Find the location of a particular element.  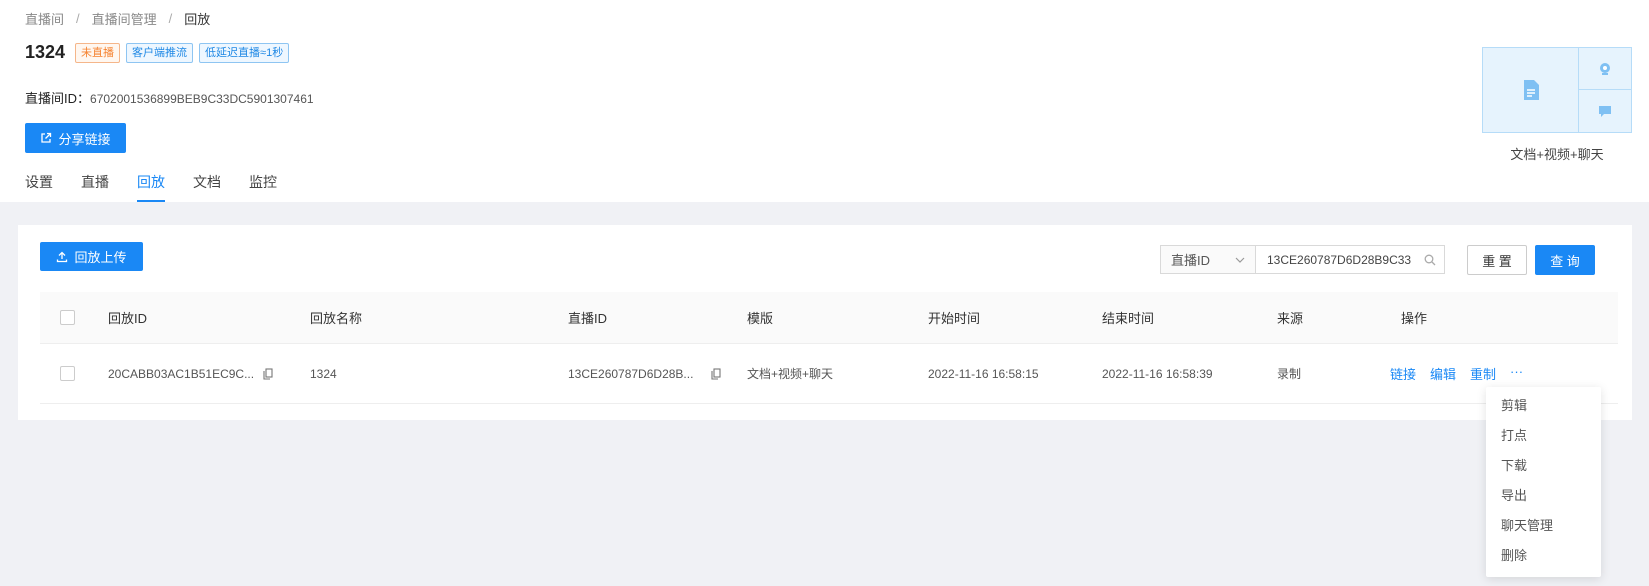

header-actions: 操作 is located at coordinates (1414, 318).